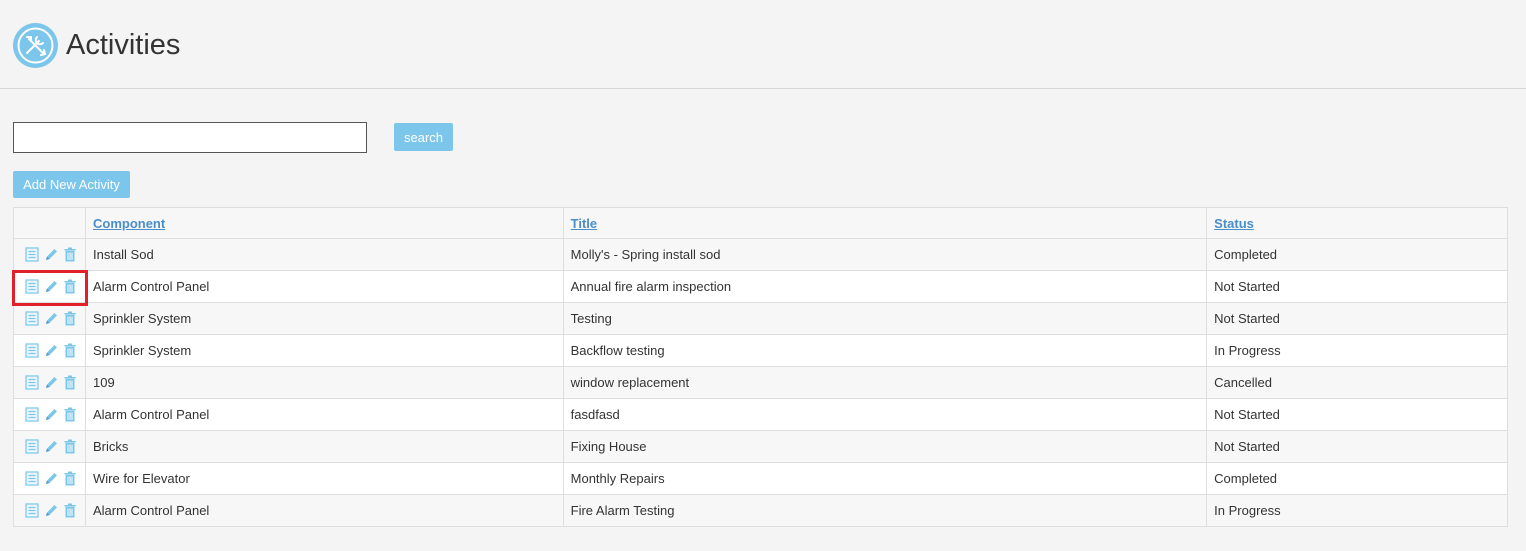 This screenshot has width=1526, height=551. I want to click on row-title-cell: Molly's - Spring install sod, so click(885, 254).